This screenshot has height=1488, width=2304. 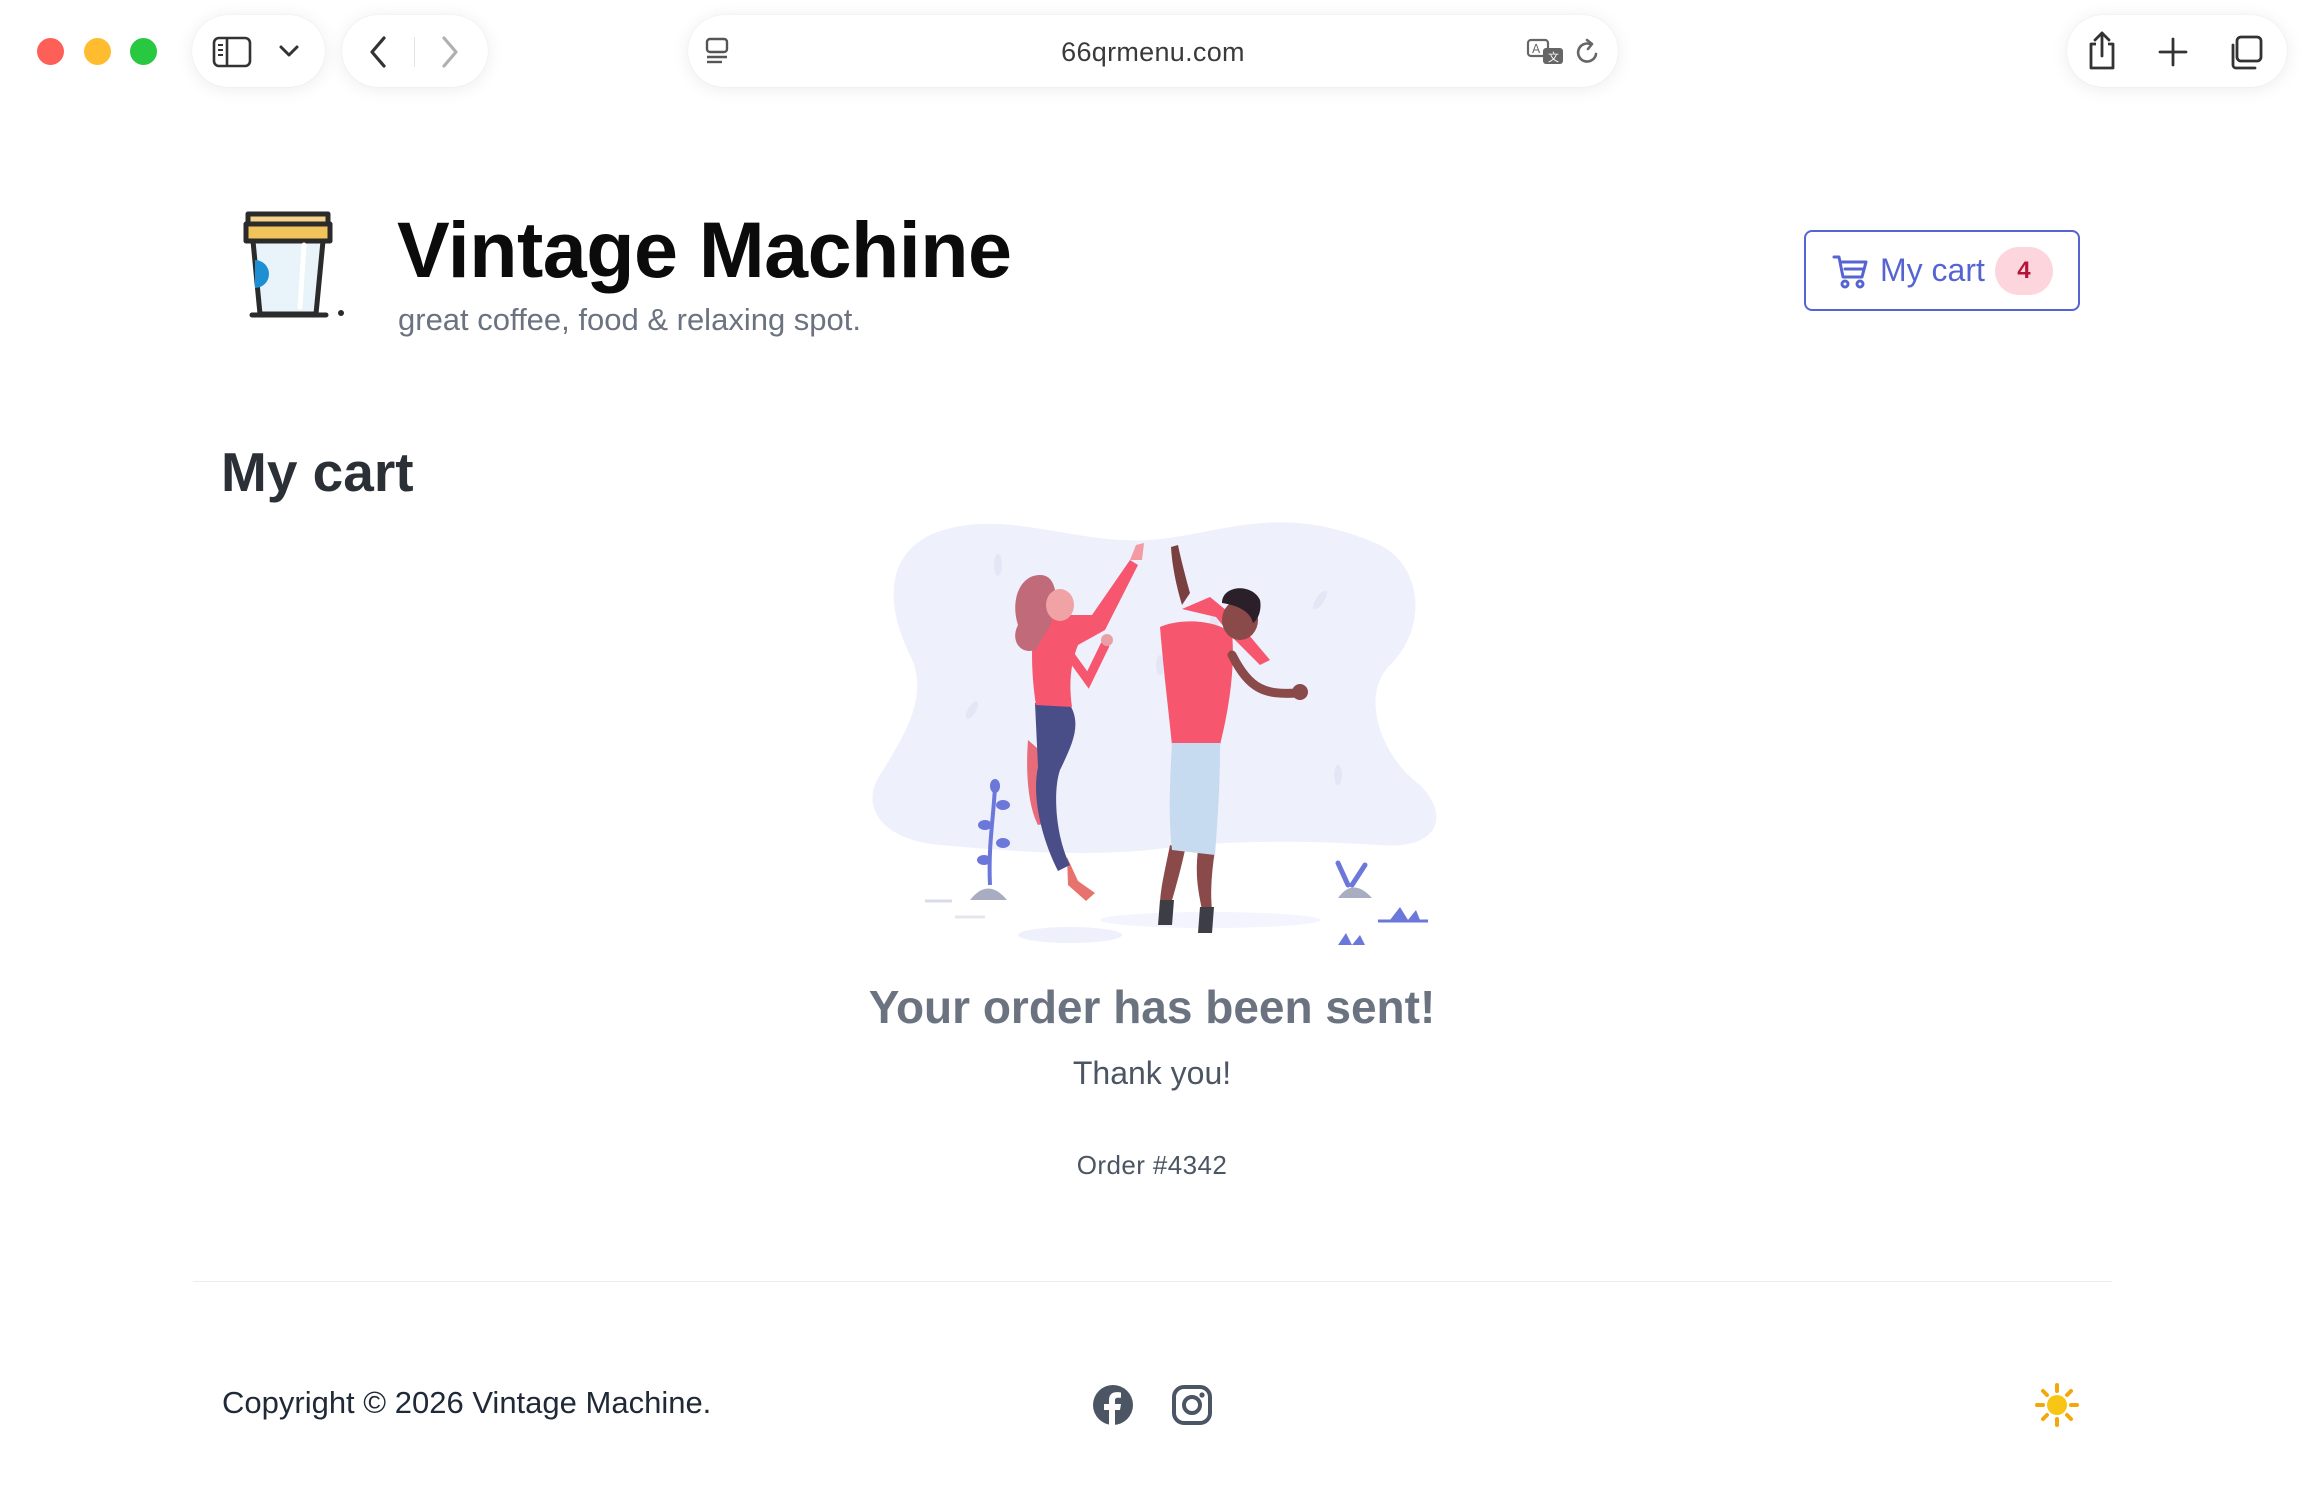 I want to click on forward-arrow-icon, so click(x=450, y=52).